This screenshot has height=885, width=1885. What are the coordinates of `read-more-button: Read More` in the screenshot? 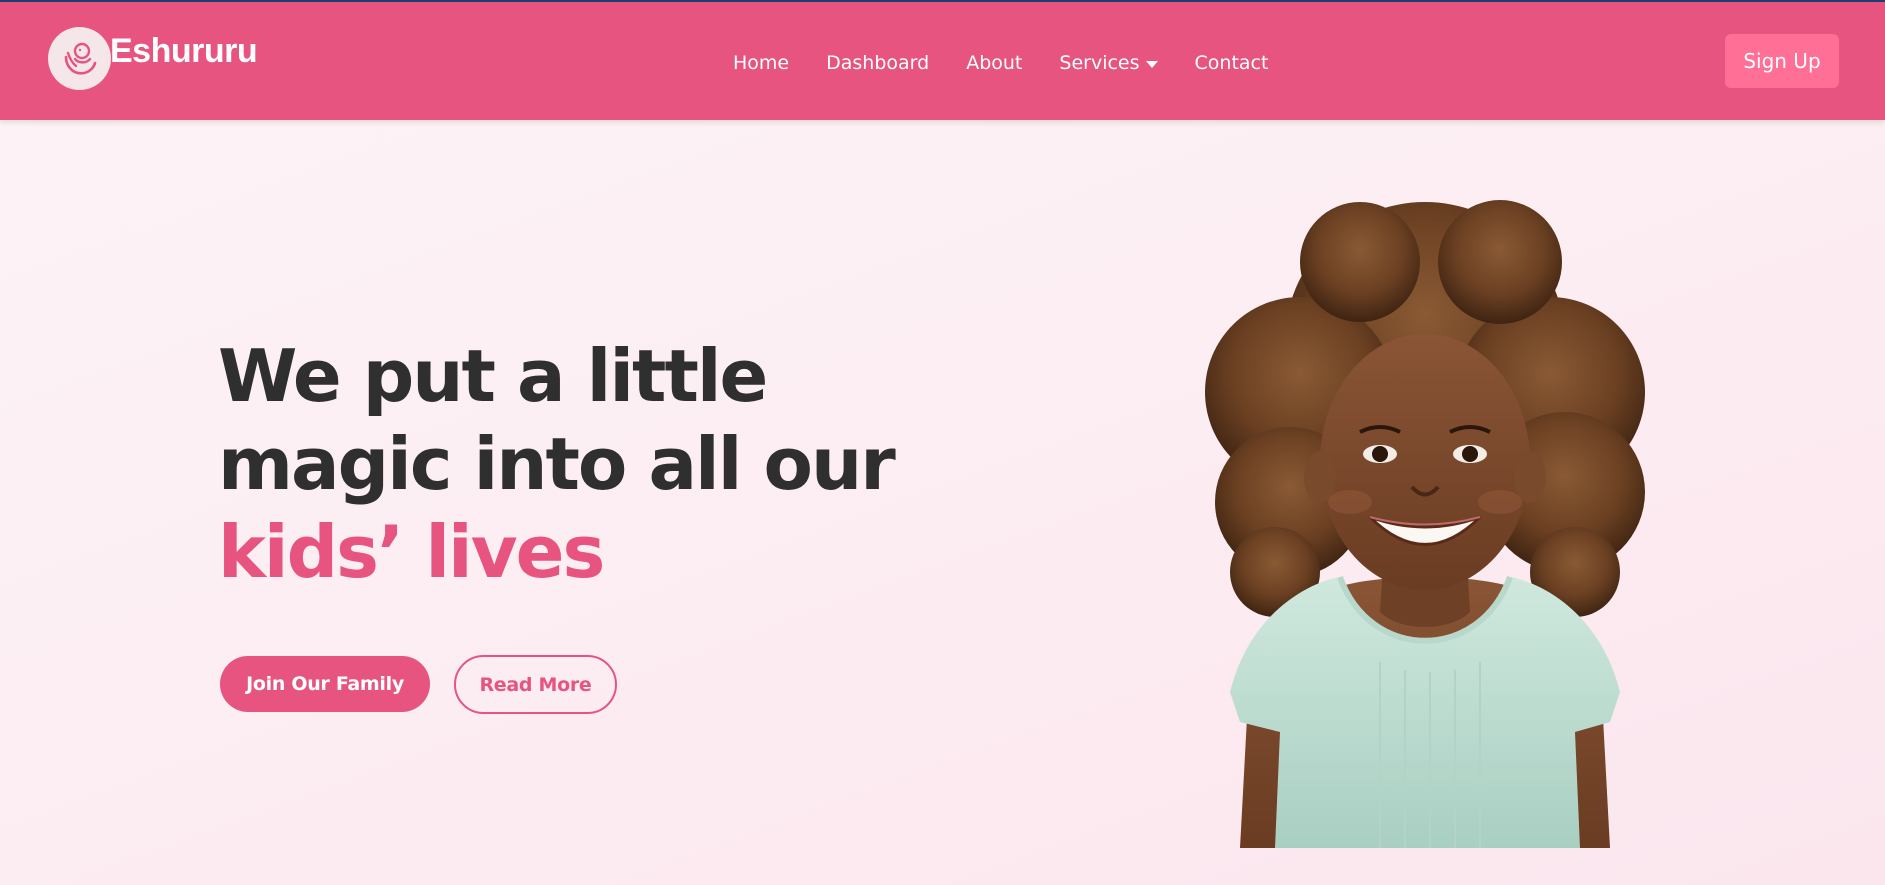 It's located at (535, 684).